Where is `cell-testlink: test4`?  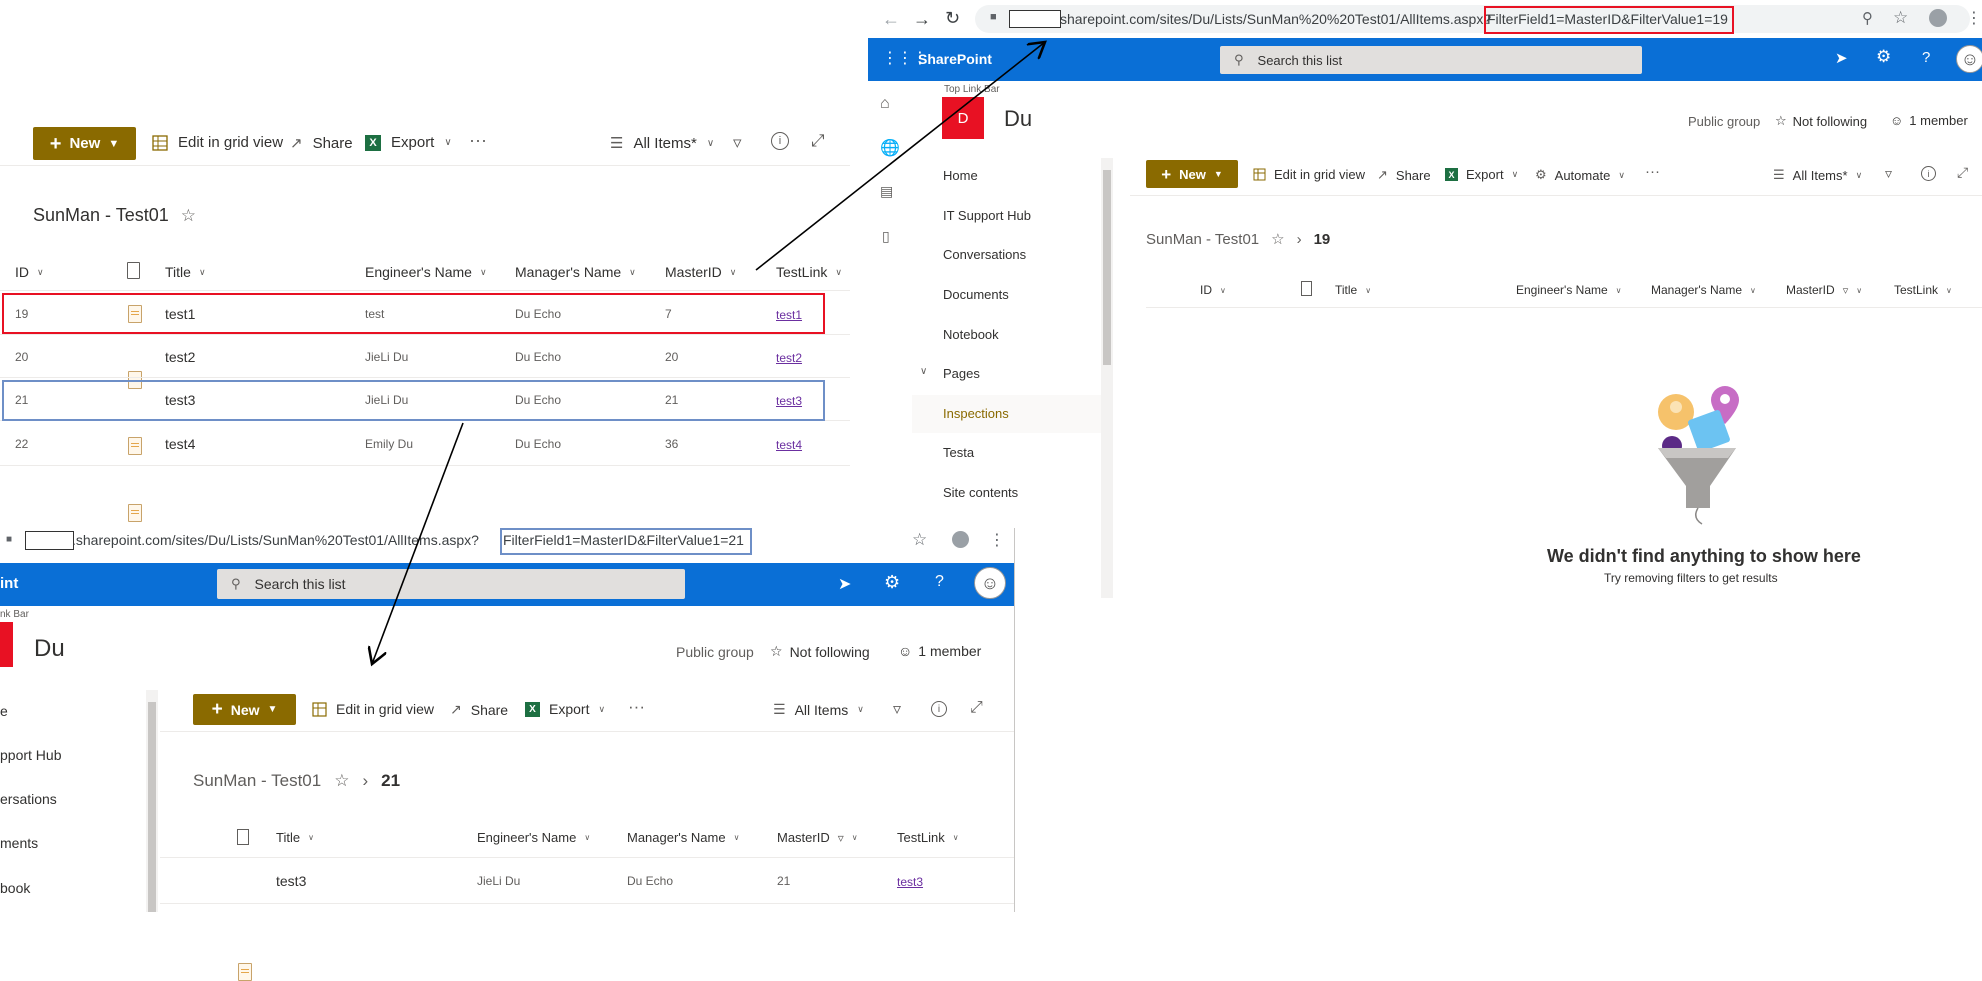 cell-testlink: test4 is located at coordinates (789, 445).